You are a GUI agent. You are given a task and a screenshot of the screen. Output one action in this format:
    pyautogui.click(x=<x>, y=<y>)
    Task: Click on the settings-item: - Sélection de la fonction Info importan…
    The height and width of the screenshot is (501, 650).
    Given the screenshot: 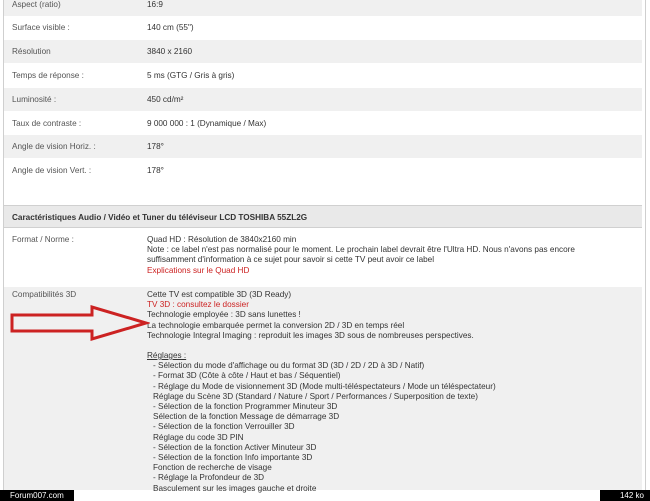 What is the action you would take?
    pyautogui.click(x=233, y=458)
    